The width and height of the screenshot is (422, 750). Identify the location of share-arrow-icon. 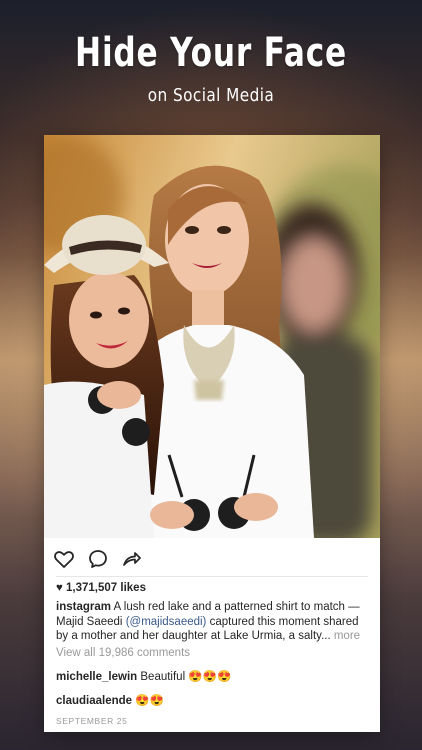
(132, 559).